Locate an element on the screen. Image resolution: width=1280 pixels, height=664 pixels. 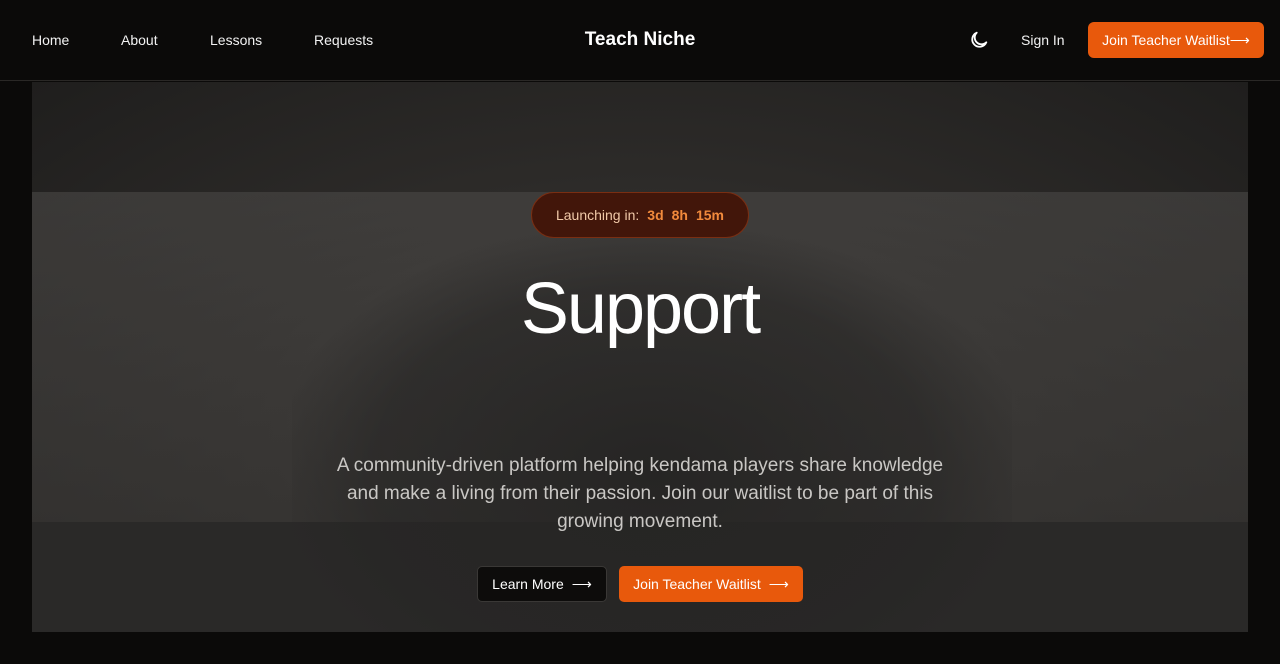
moon-icon is located at coordinates (979, 40).